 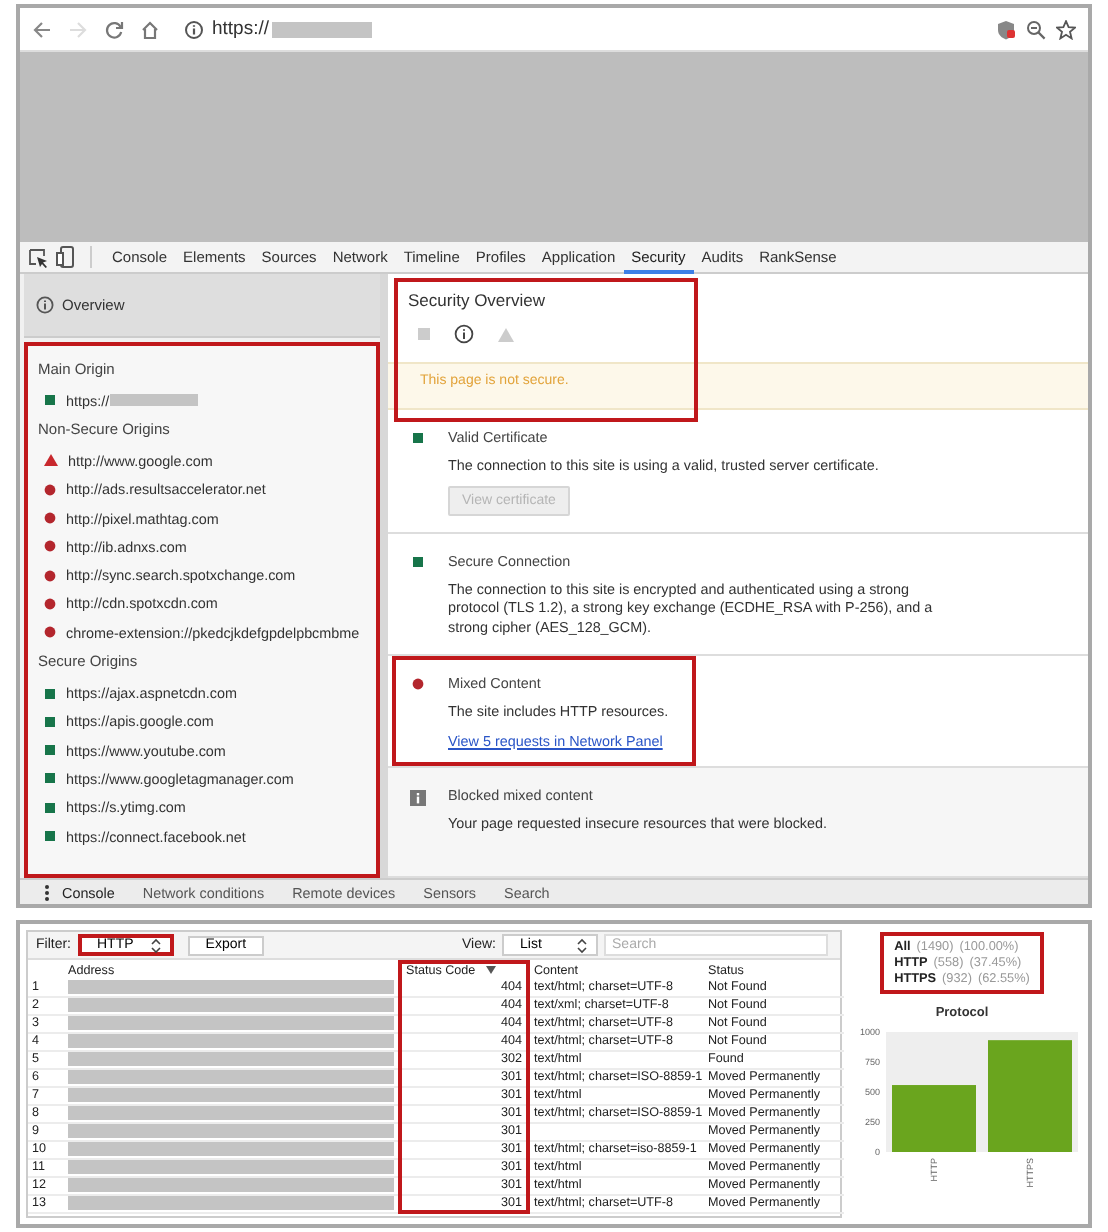 I want to click on warning-triangle-icon, so click(x=506, y=334).